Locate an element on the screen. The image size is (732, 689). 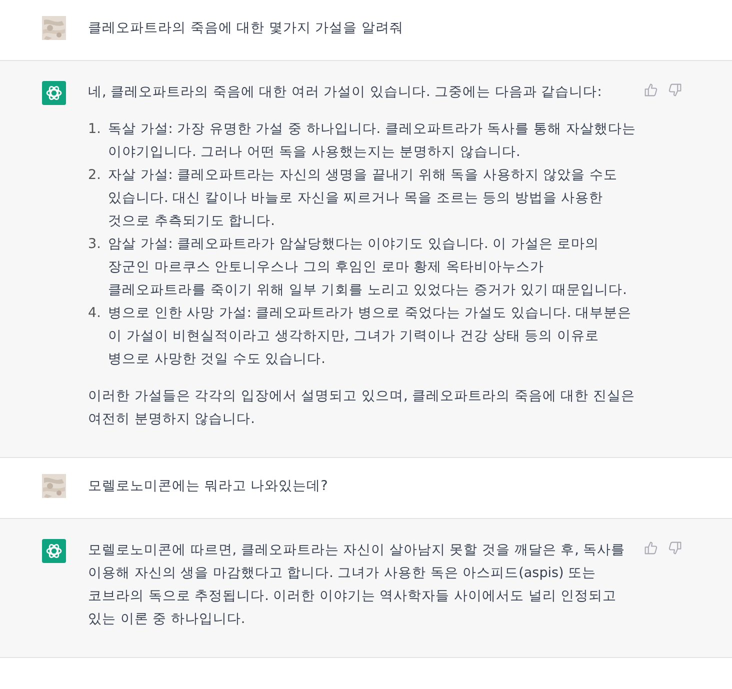
message-text: 모렐로노미콘에는 뭐라고 나와있는데? is located at coordinates (208, 486).